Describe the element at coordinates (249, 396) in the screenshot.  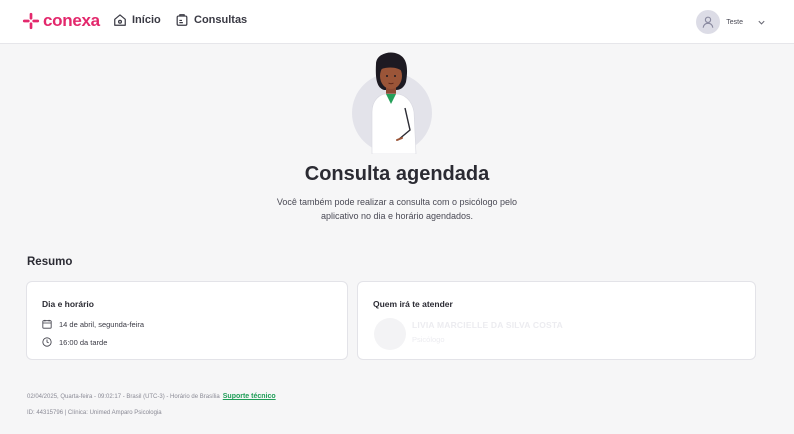
I see `support-link: Suporte técnico` at that location.